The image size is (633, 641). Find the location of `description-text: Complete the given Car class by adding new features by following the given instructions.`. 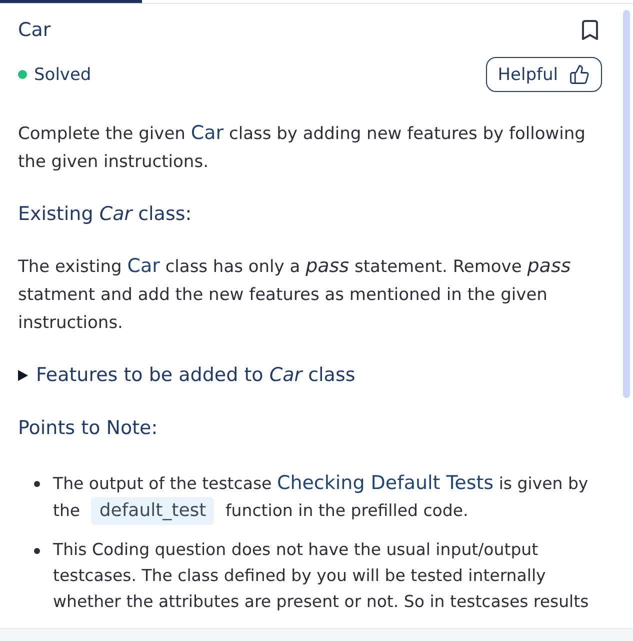

description-text: Complete the given Car class by adding new features by following the given instructions. is located at coordinates (302, 147).